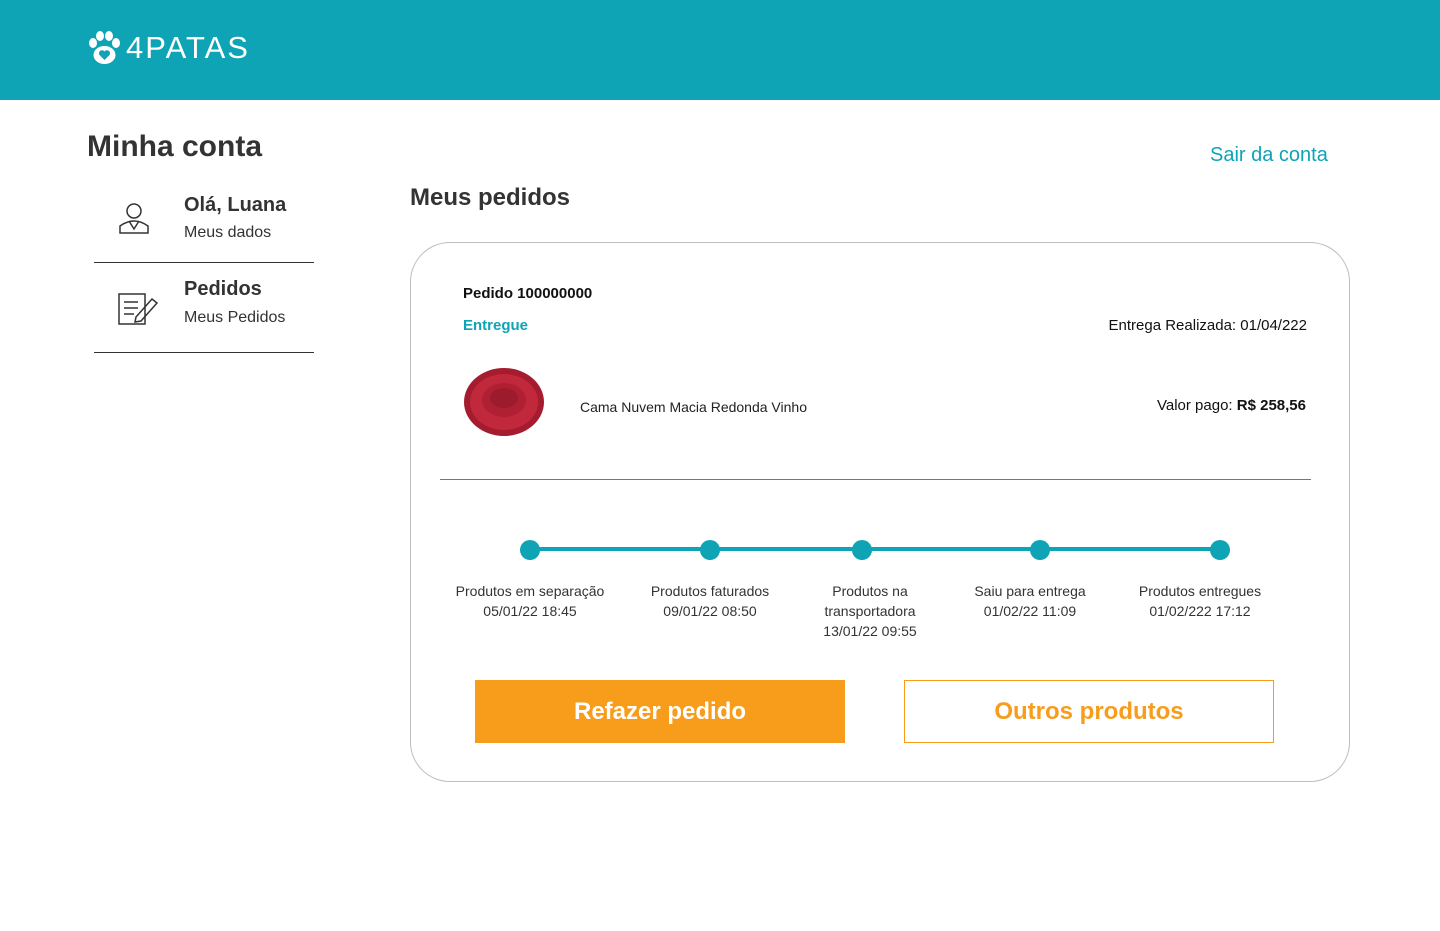 Image resolution: width=1440 pixels, height=931 pixels. I want to click on tracking-line, so click(875, 549).